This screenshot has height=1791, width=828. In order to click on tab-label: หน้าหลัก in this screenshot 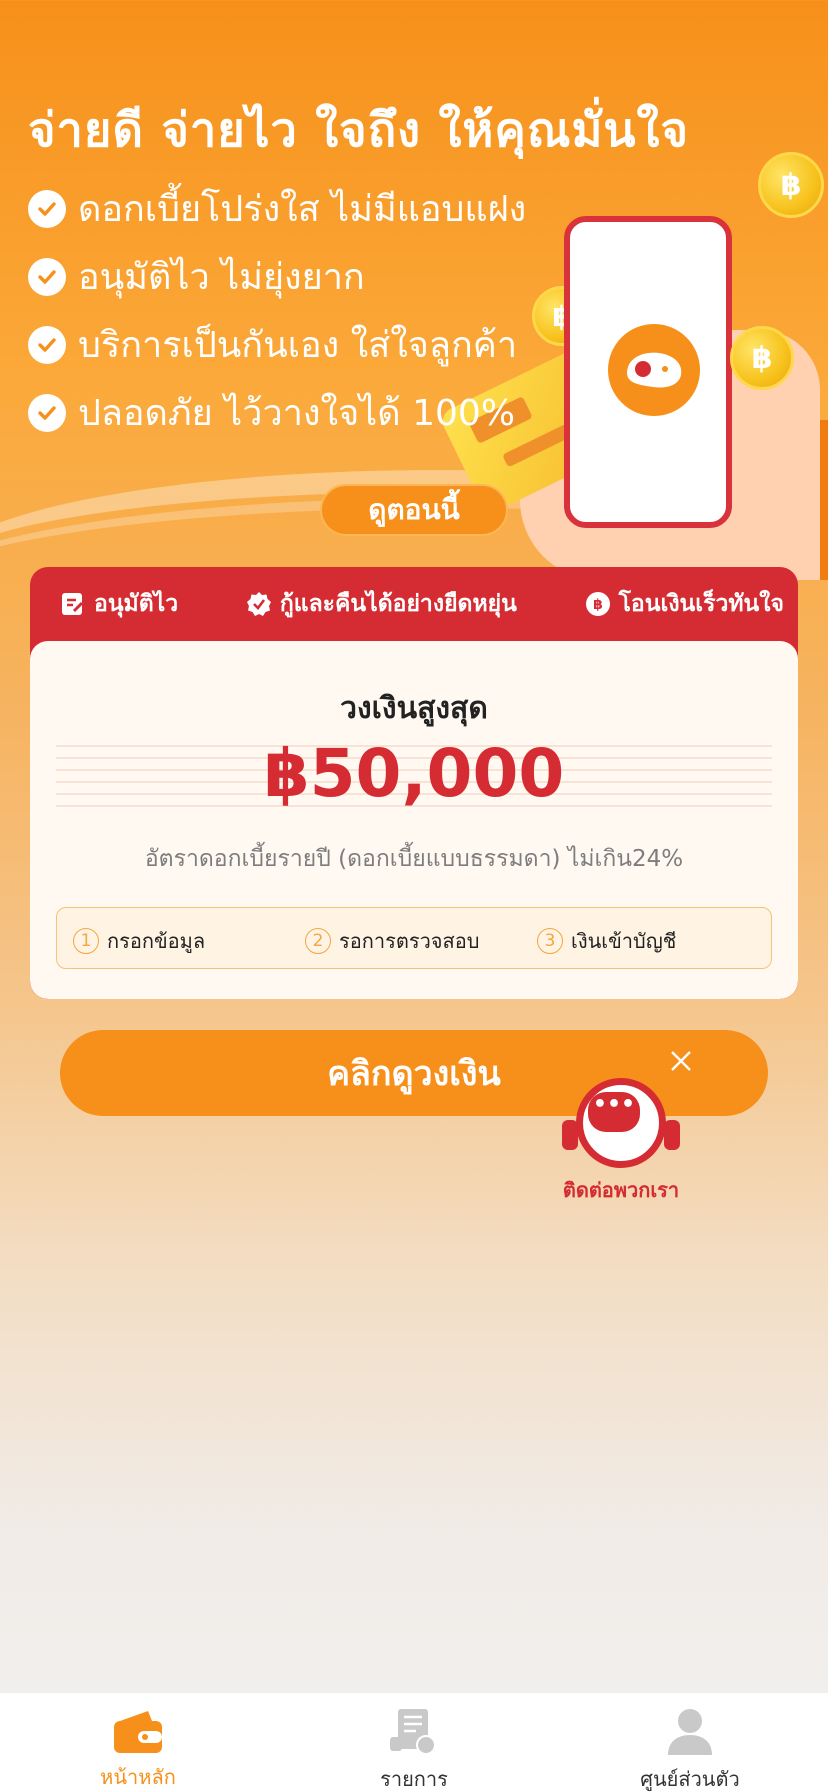, I will do `click(138, 1777)`.